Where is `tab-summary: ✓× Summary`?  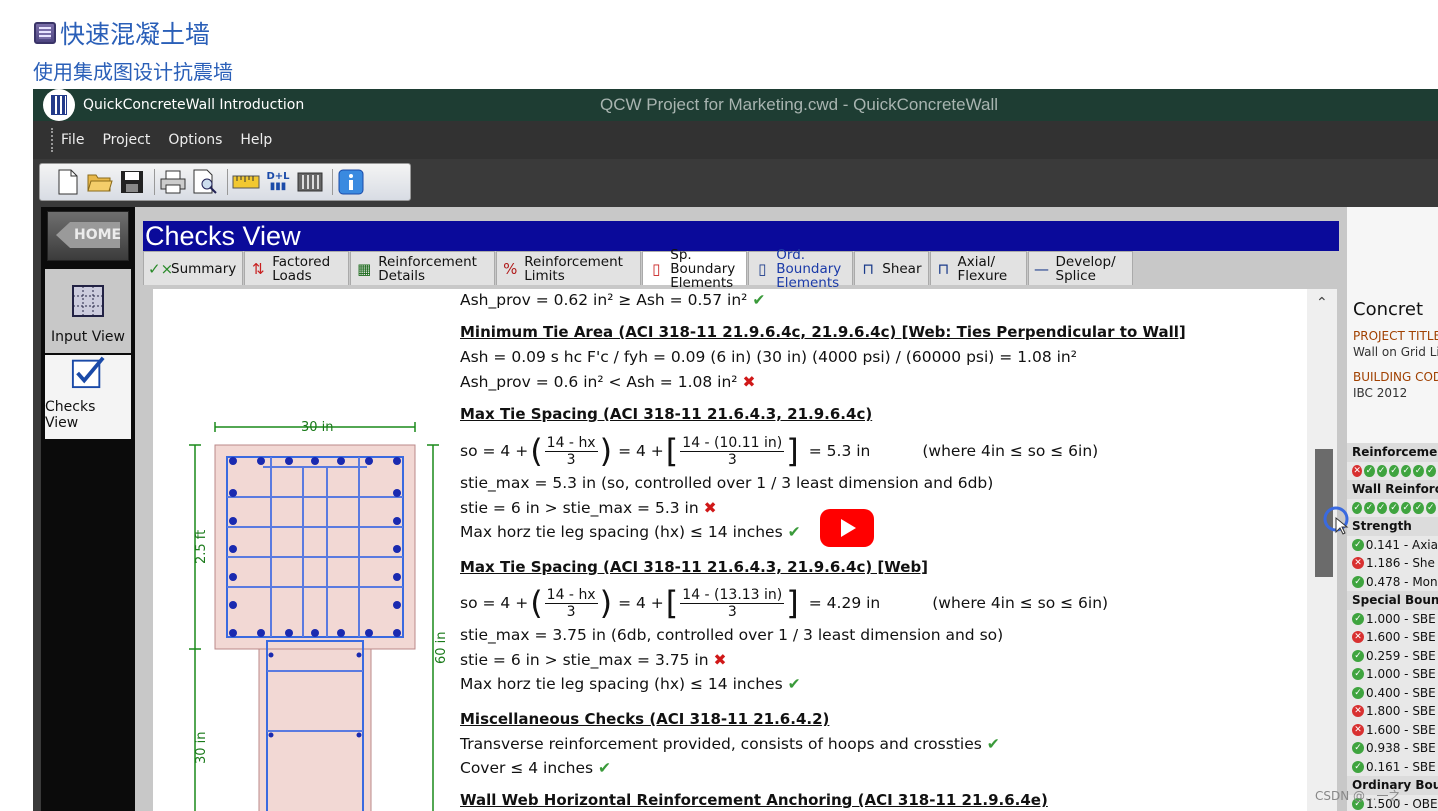 tab-summary: ✓× Summary is located at coordinates (193, 268).